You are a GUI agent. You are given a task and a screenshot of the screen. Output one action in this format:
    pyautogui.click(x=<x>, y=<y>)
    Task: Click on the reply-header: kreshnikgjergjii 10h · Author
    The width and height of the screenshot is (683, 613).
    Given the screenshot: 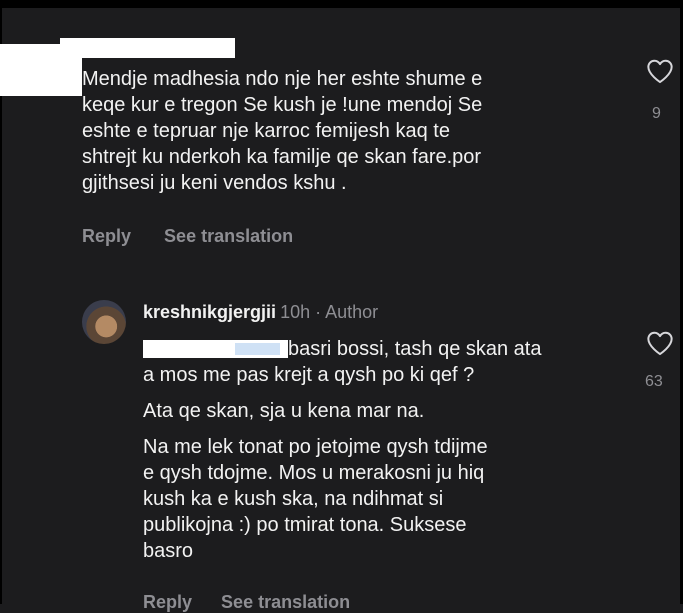 What is the action you would take?
    pyautogui.click(x=260, y=312)
    